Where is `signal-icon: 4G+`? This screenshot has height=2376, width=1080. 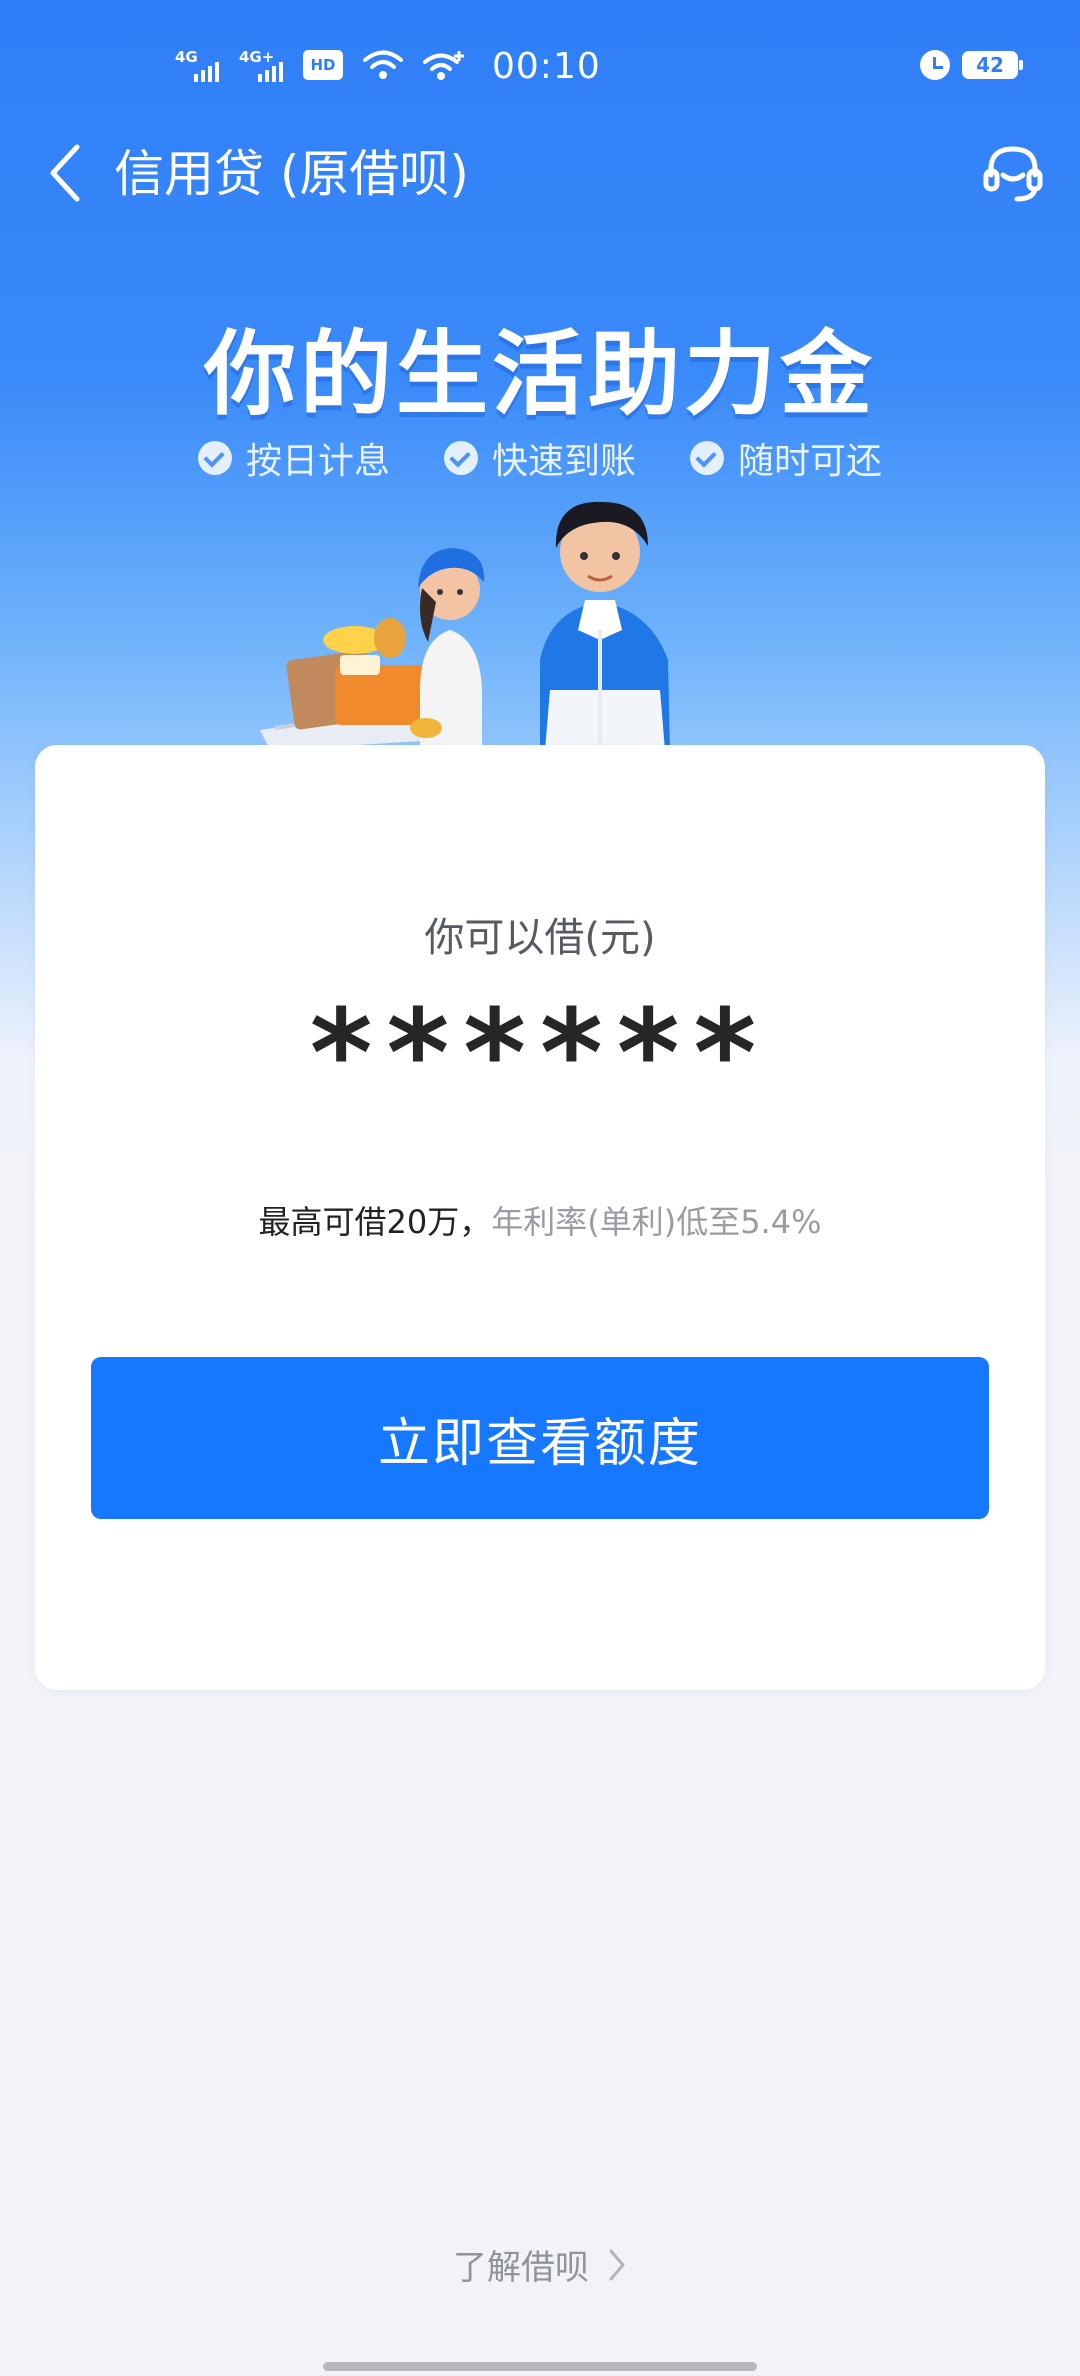 signal-icon: 4G+ is located at coordinates (261, 65).